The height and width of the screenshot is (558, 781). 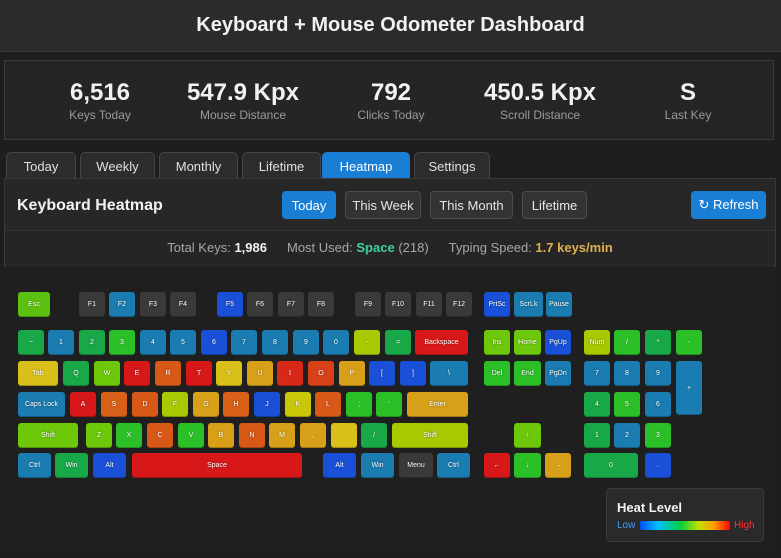 What do you see at coordinates (153, 304) in the screenshot?
I see `key-f3: F3` at bounding box center [153, 304].